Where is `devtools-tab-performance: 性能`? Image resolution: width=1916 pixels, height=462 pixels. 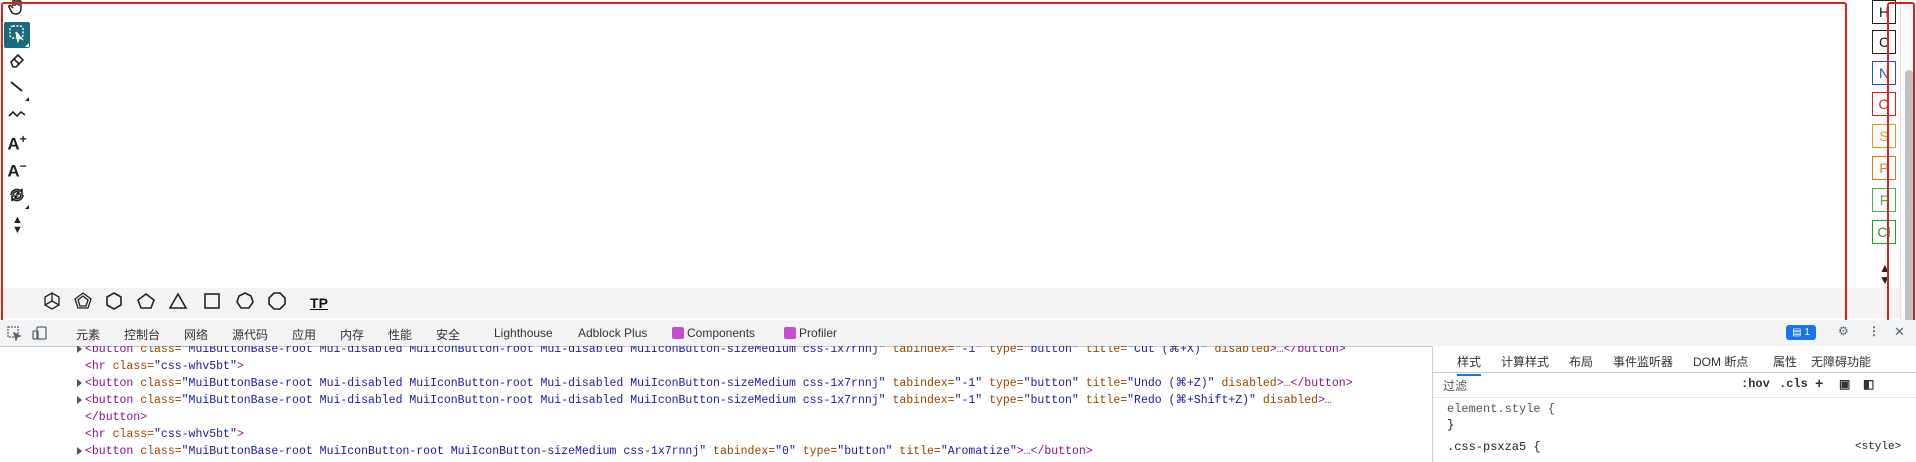 devtools-tab-performance: 性能 is located at coordinates (400, 334).